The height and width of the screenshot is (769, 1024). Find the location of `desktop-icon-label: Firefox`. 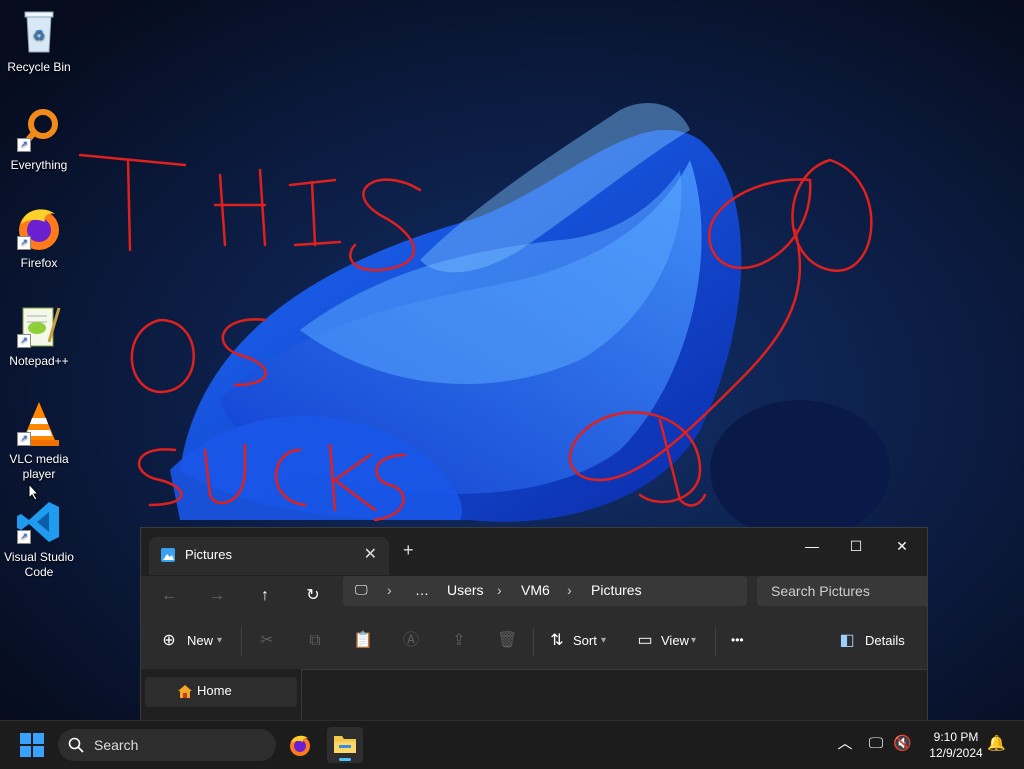

desktop-icon-label: Firefox is located at coordinates (39, 263).